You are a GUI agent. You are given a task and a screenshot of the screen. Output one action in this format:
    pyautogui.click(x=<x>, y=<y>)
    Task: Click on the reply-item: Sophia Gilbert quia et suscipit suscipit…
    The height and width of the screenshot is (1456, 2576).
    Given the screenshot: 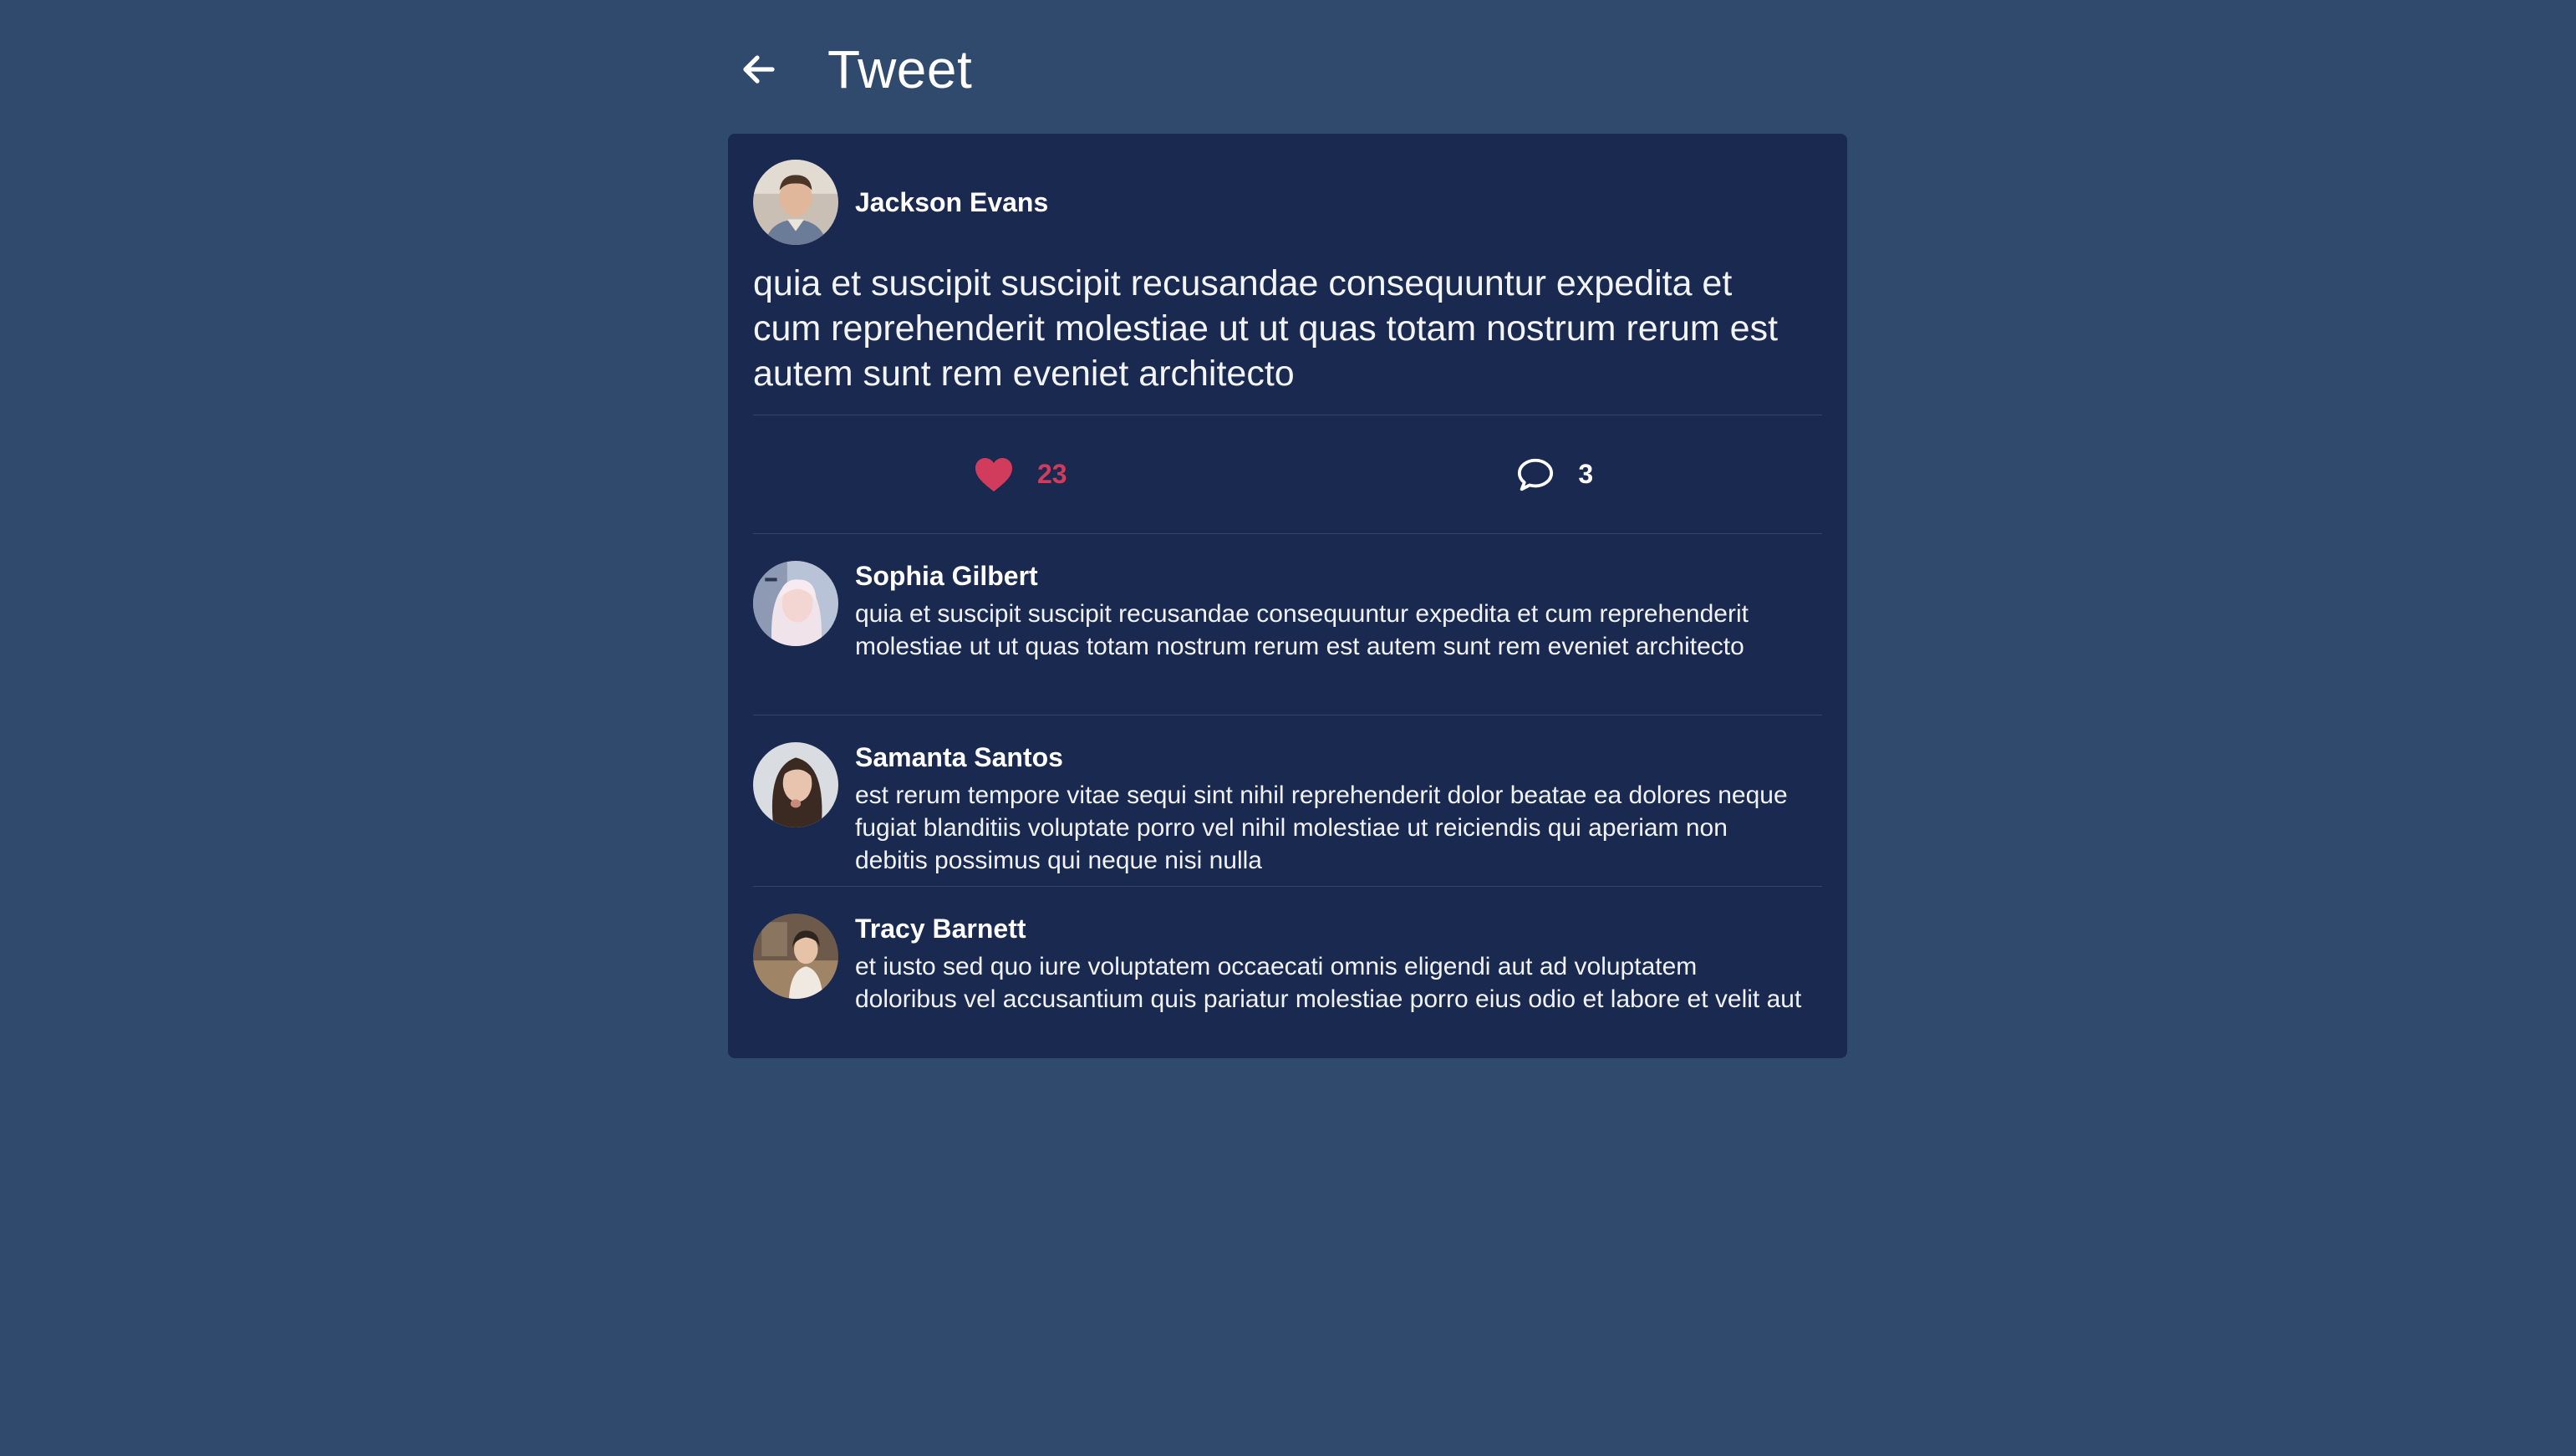 What is the action you would take?
    pyautogui.click(x=1287, y=624)
    